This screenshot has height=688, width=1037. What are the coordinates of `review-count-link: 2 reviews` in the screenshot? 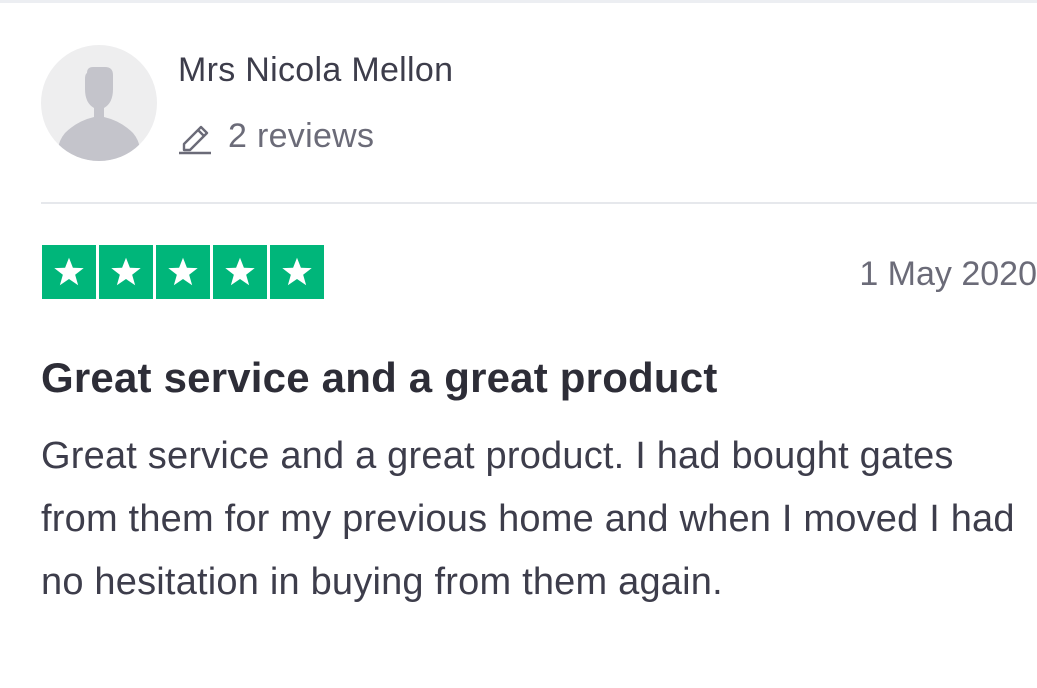 It's located at (276, 136).